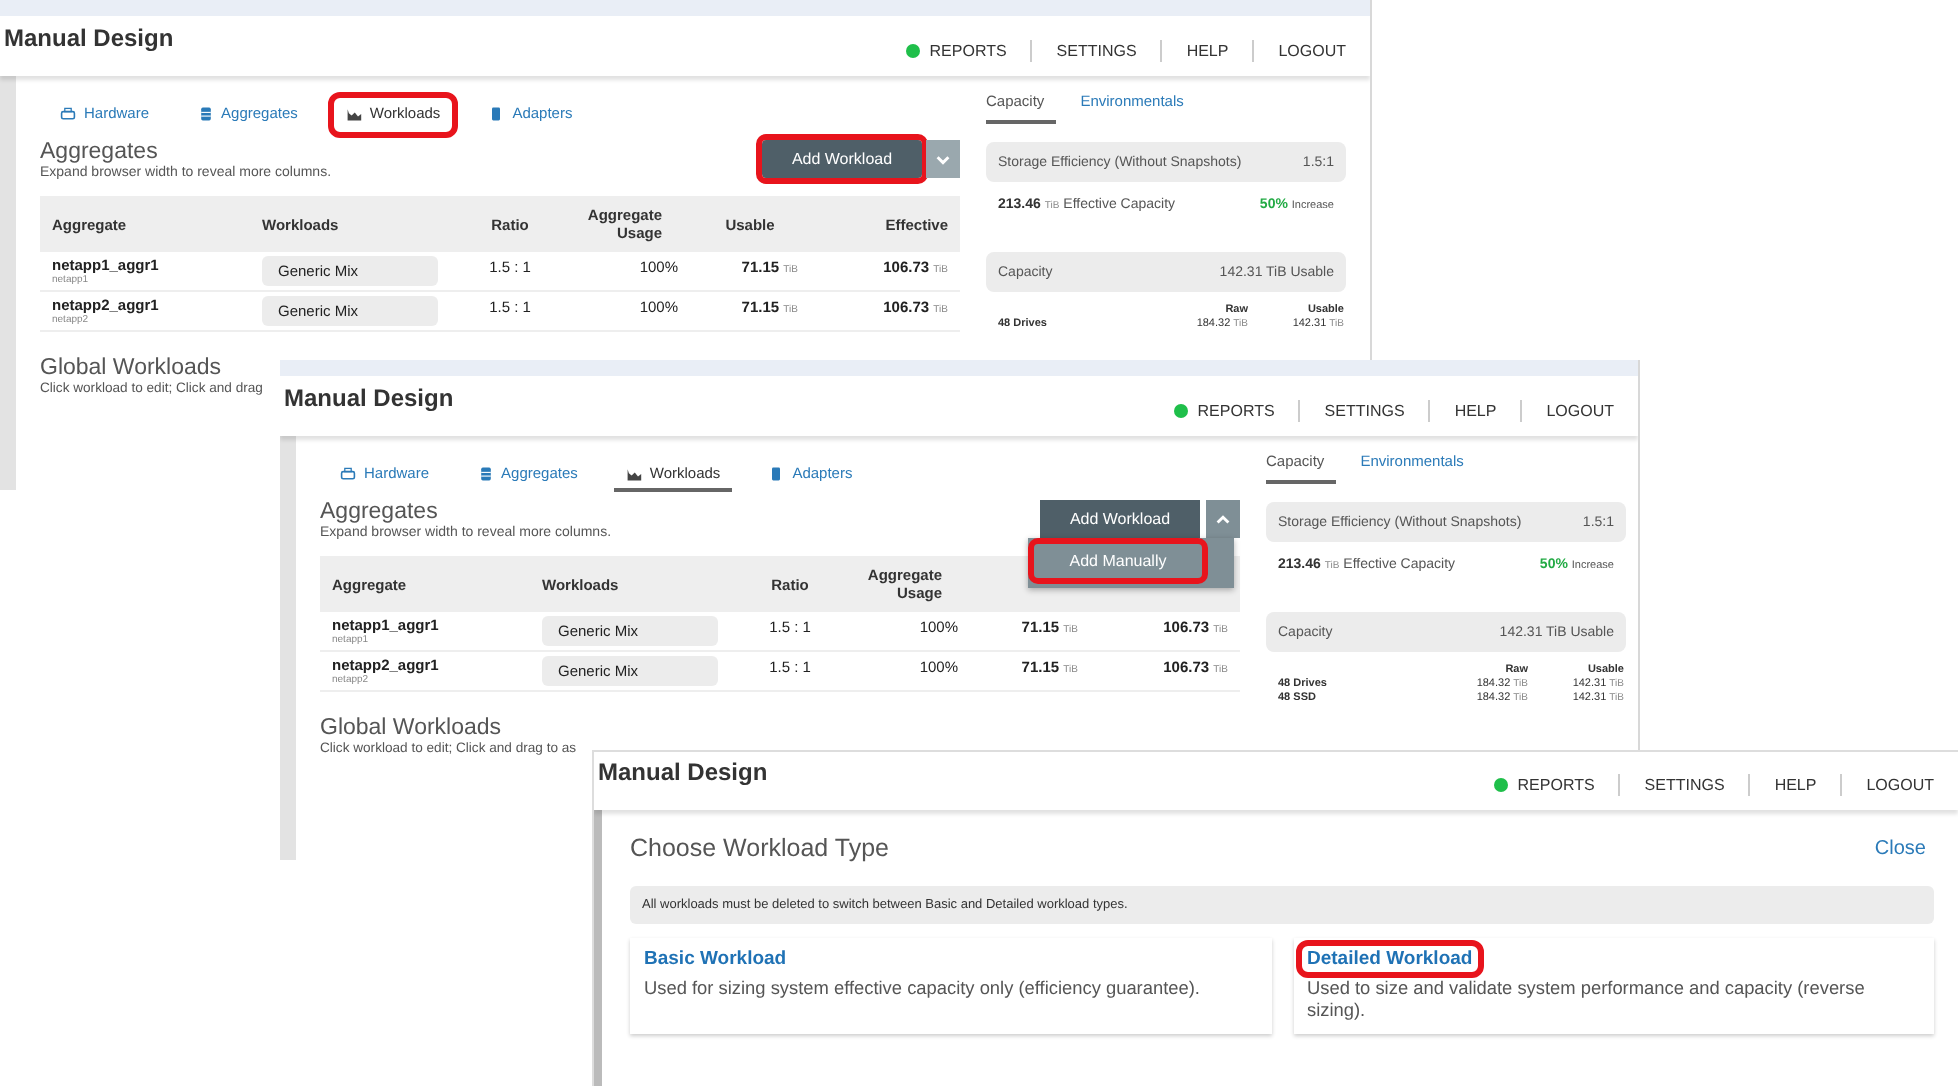 The height and width of the screenshot is (1086, 1958). Describe the element at coordinates (1900, 848) in the screenshot. I see `close-link: Close` at that location.